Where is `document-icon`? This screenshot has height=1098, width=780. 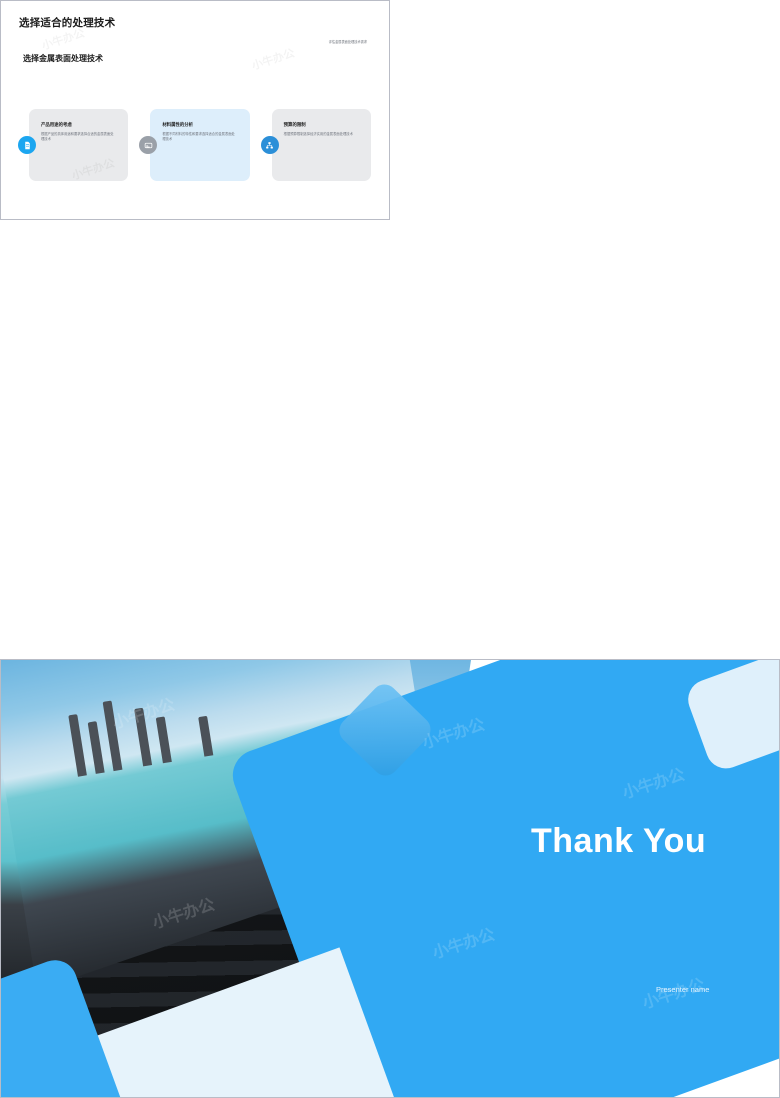
document-icon is located at coordinates (27, 145).